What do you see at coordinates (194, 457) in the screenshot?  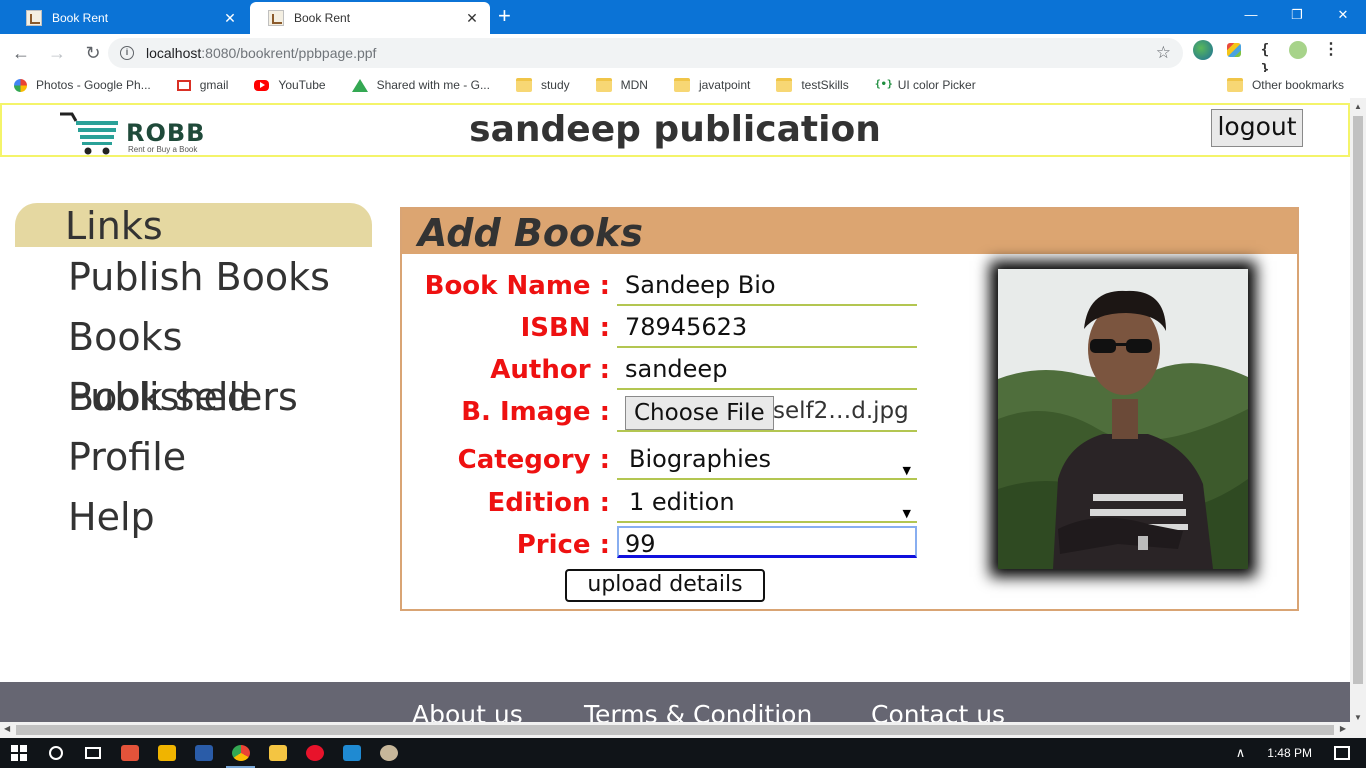 I see `sidebar-item-profile: Profile` at bounding box center [194, 457].